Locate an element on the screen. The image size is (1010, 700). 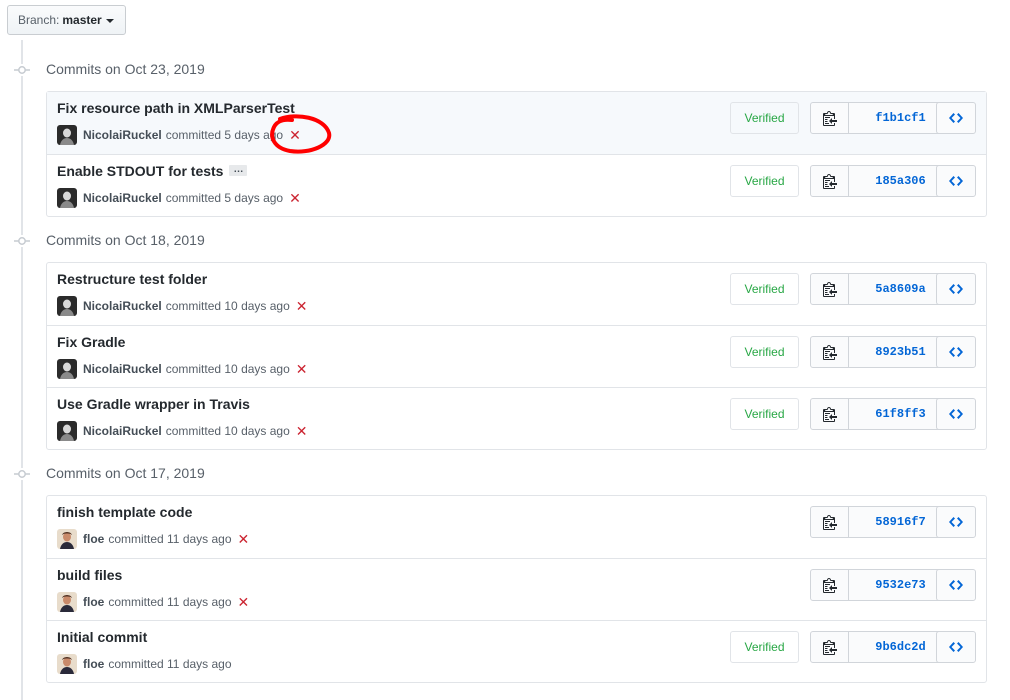
commit-group-title: Commits on Oct 18, 2019 is located at coordinates (125, 240).